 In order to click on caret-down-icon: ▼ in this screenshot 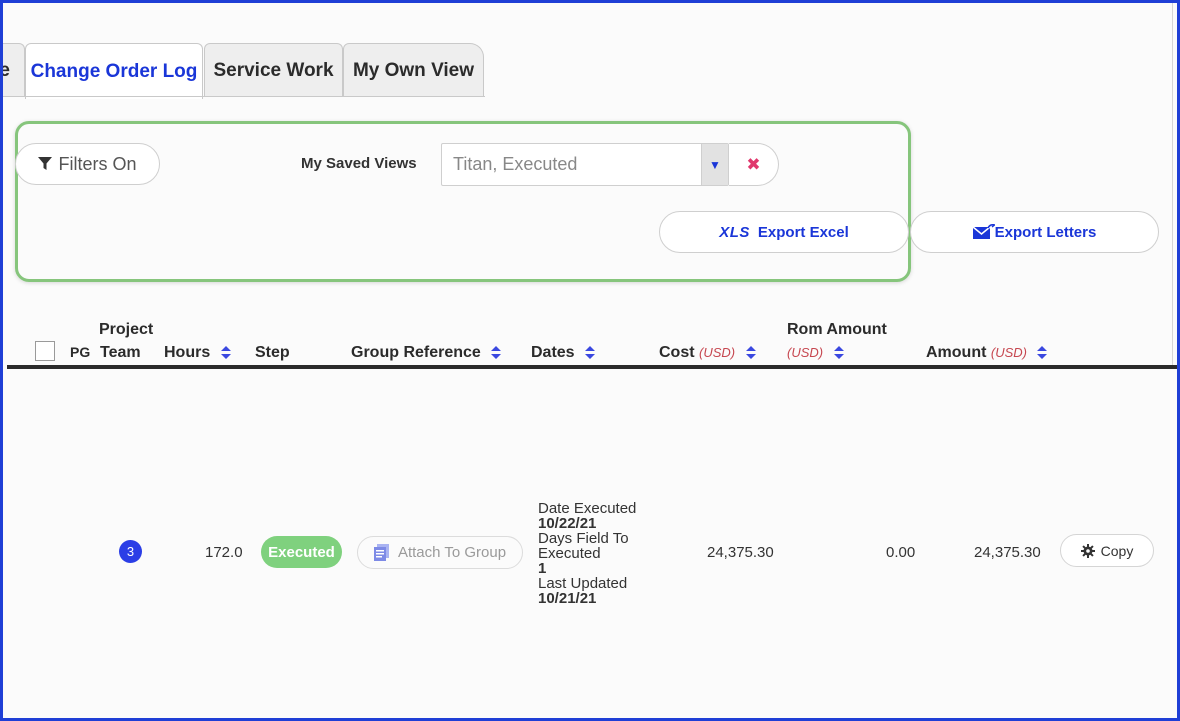, I will do `click(714, 164)`.